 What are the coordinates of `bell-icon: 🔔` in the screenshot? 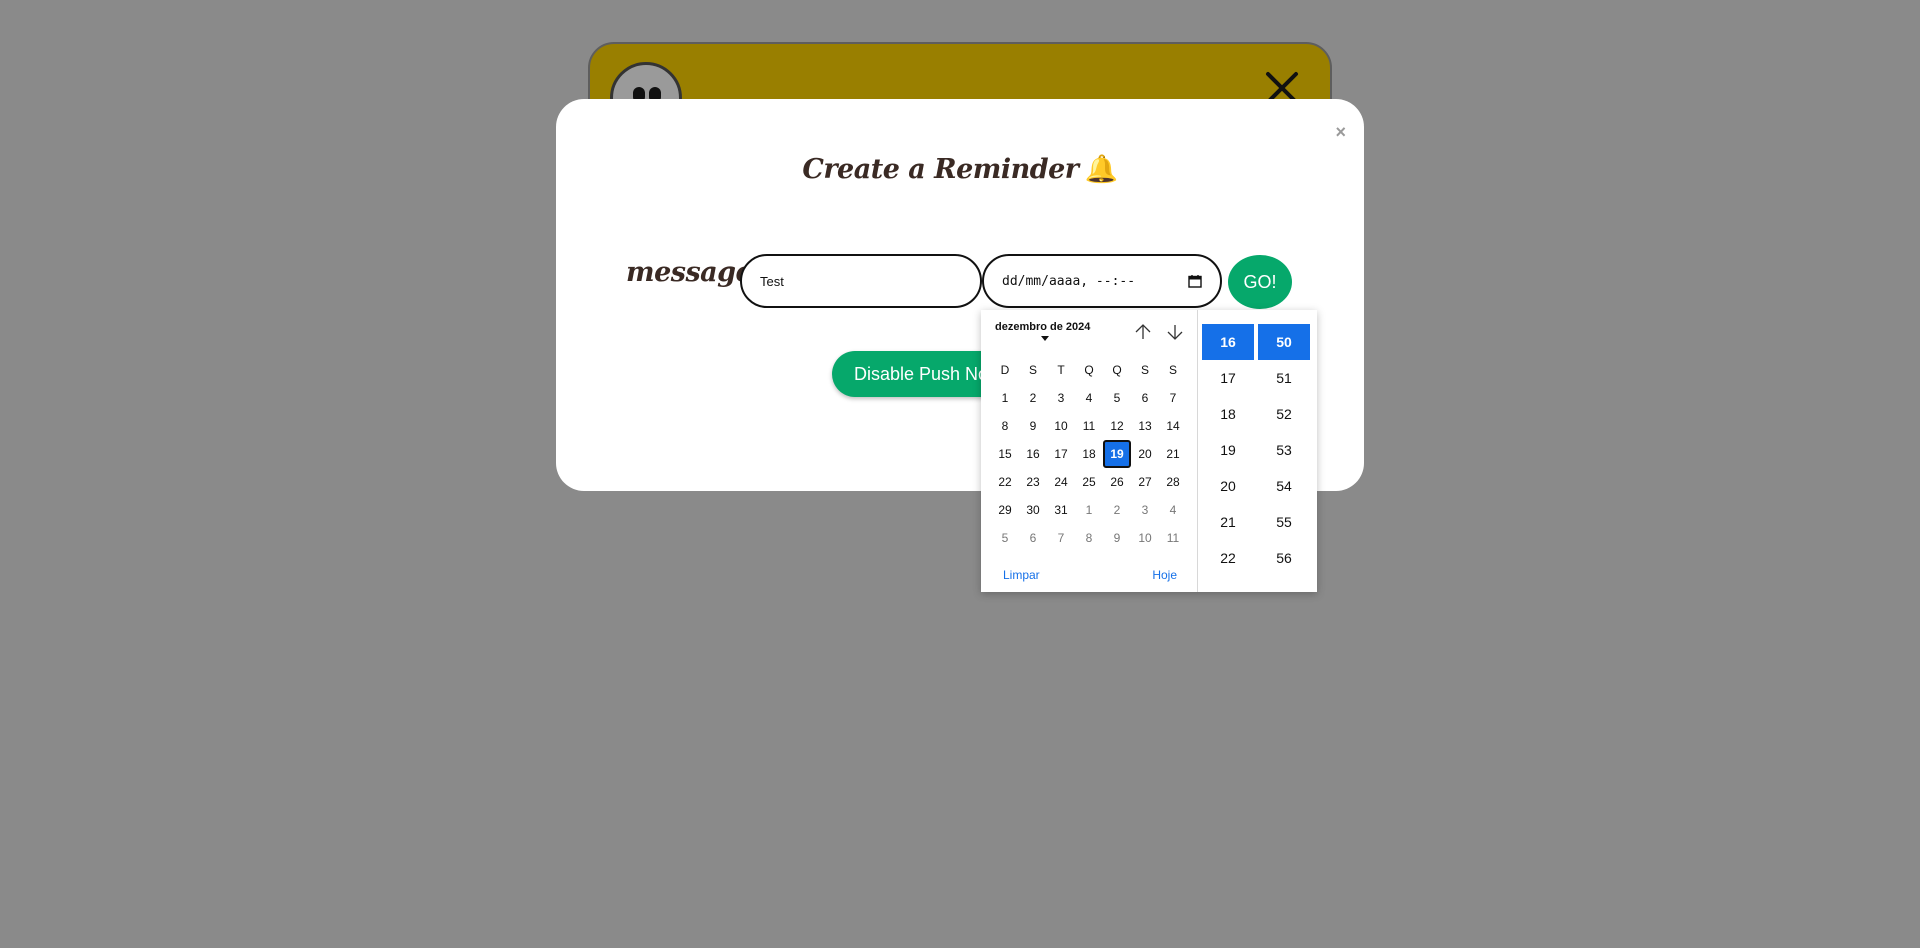 It's located at (1101, 169).